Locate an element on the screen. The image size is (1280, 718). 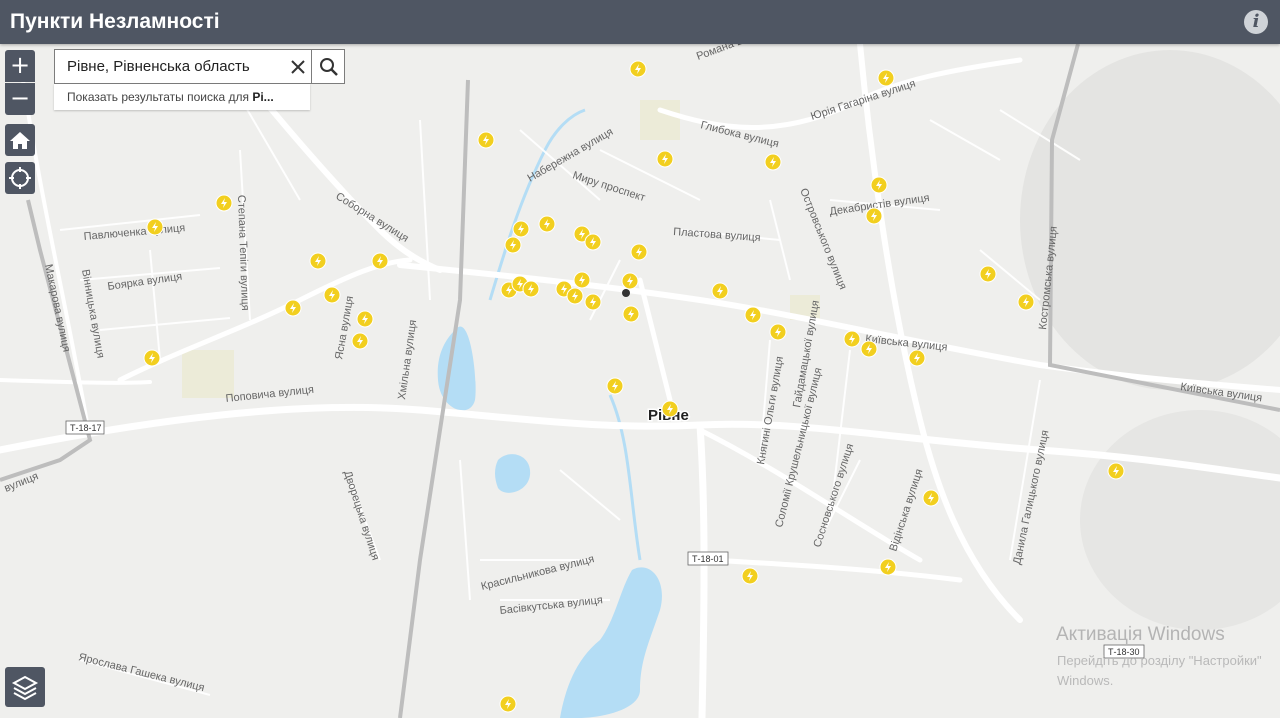
center-dot is located at coordinates (626, 293).